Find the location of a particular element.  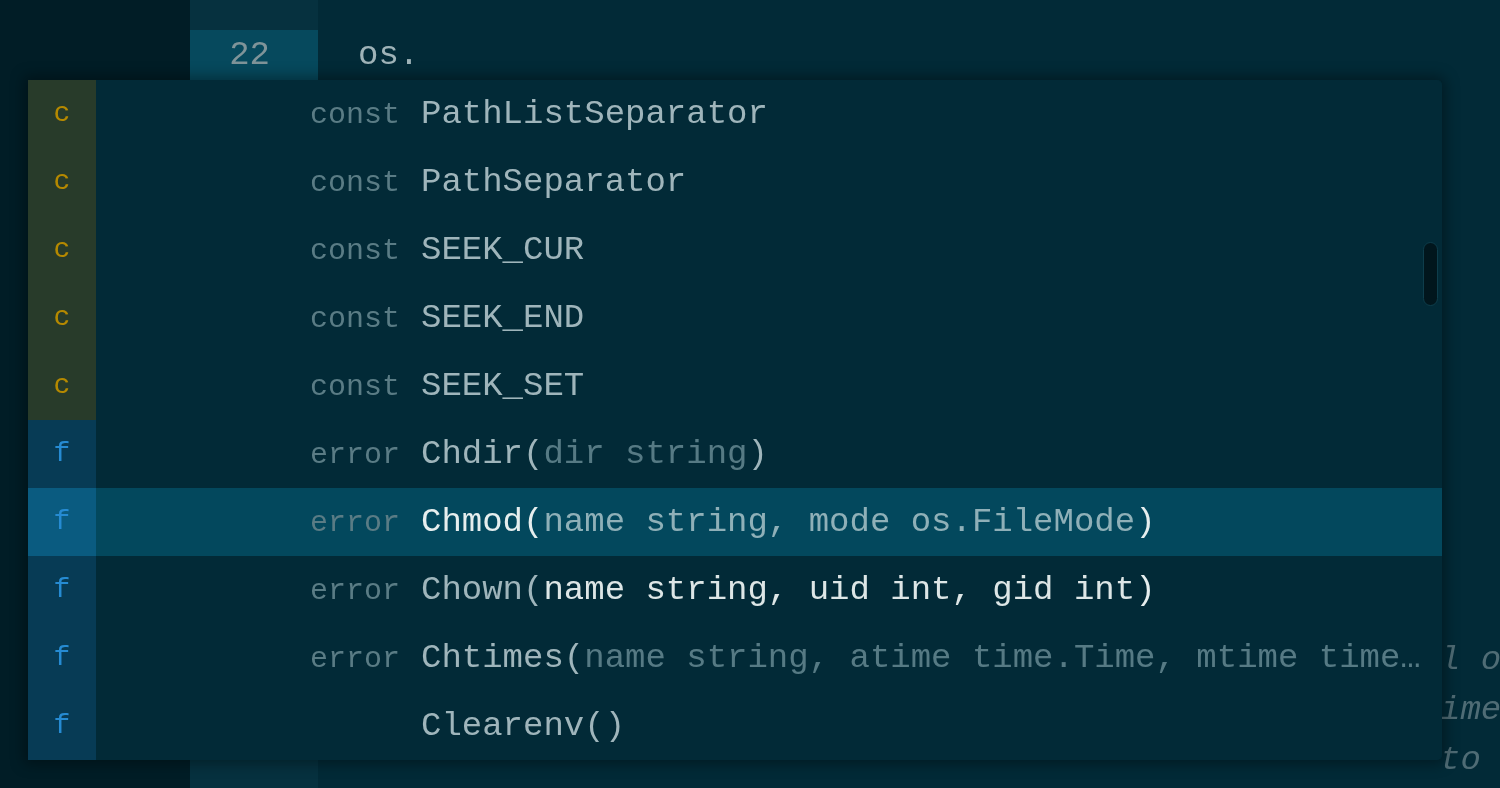

completion-signature: PathListSeparator is located at coordinates (594, 114).